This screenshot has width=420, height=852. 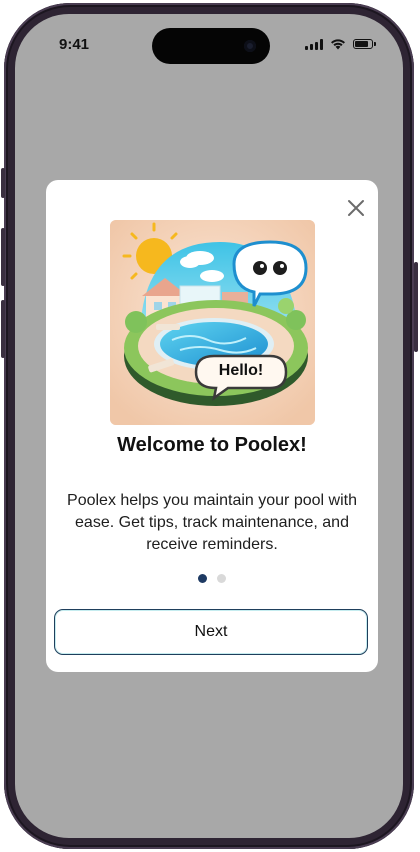 I want to click on pool-illustration-graphic, so click(x=212, y=322).